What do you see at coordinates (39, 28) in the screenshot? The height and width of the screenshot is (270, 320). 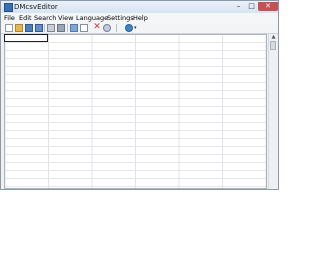 I see `save-all-icon` at bounding box center [39, 28].